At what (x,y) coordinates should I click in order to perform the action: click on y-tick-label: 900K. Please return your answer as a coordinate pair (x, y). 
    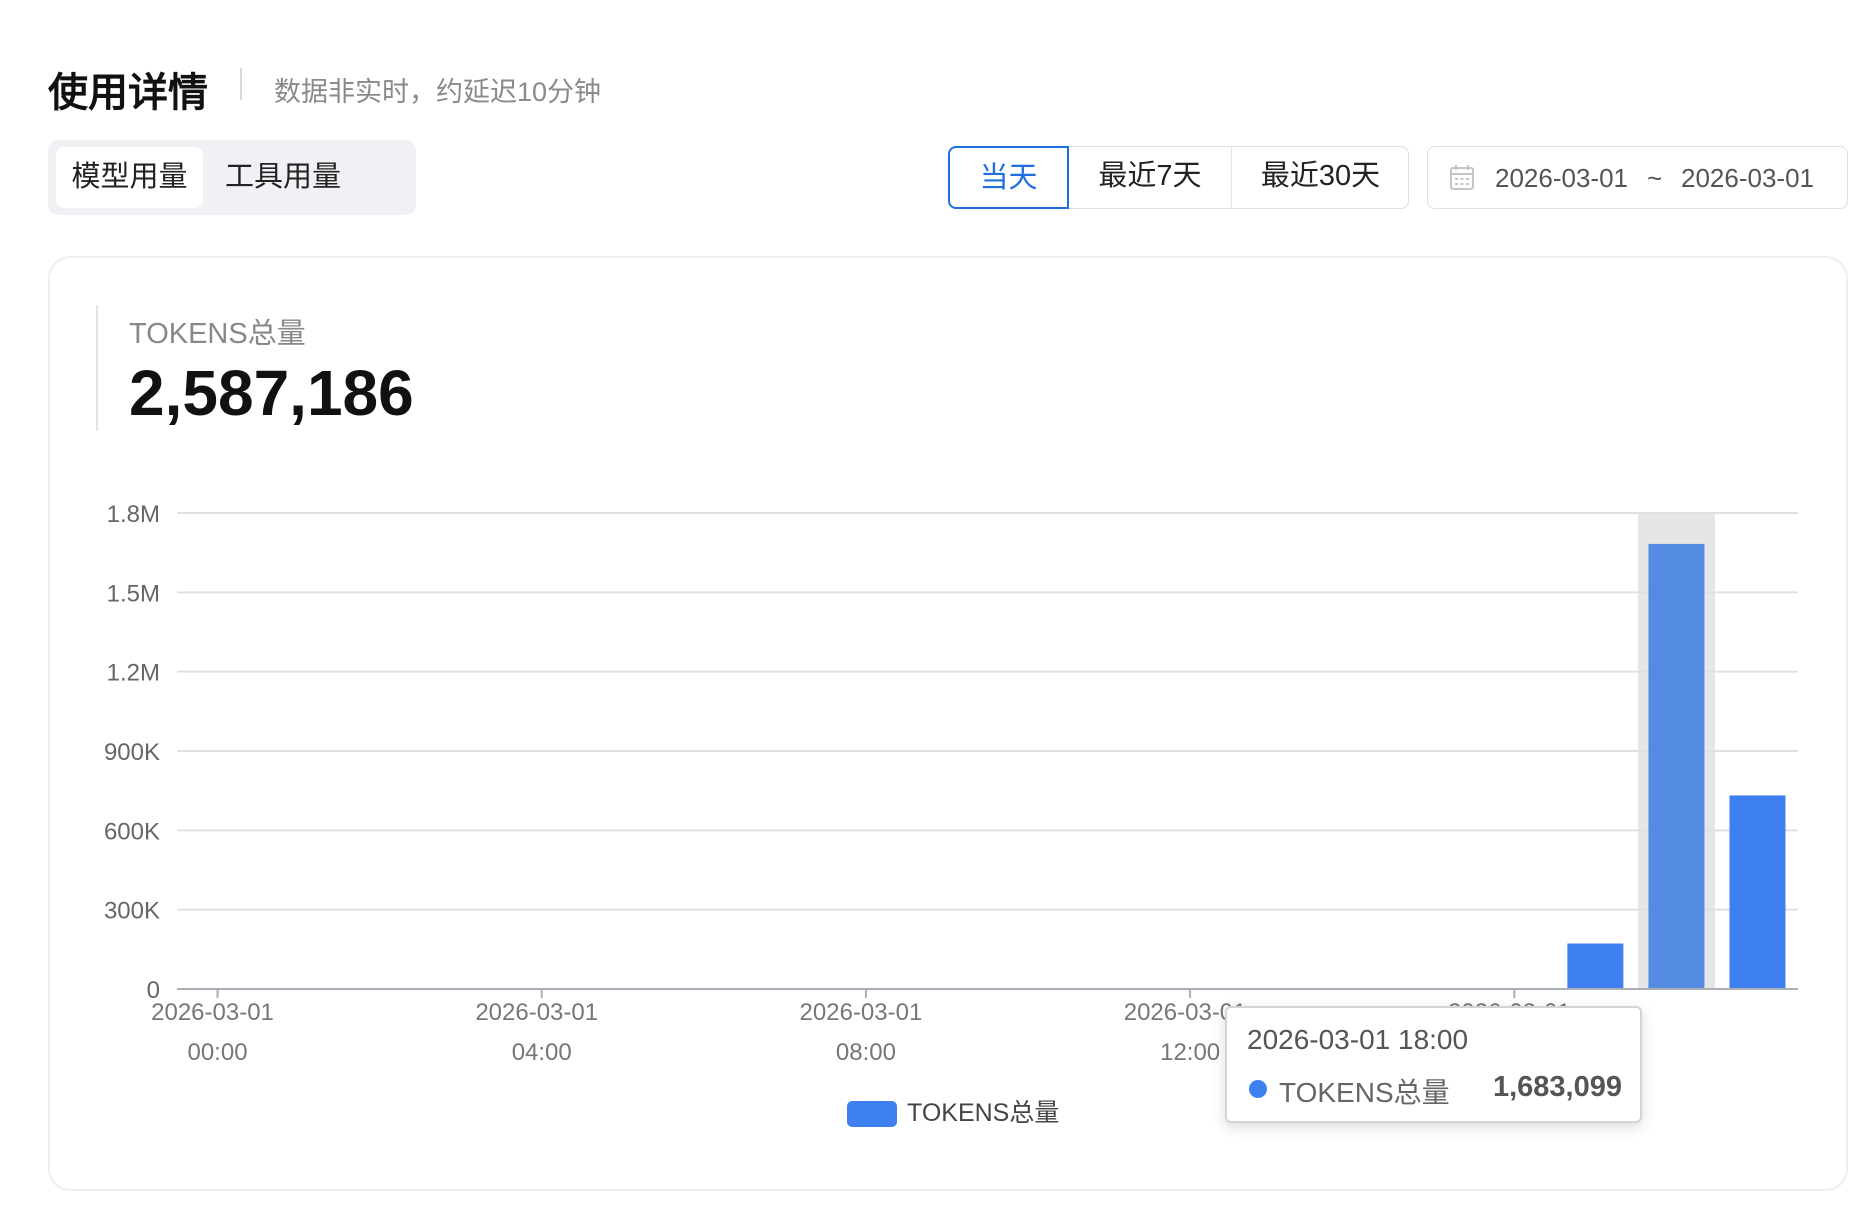
    Looking at the image, I should click on (132, 752).